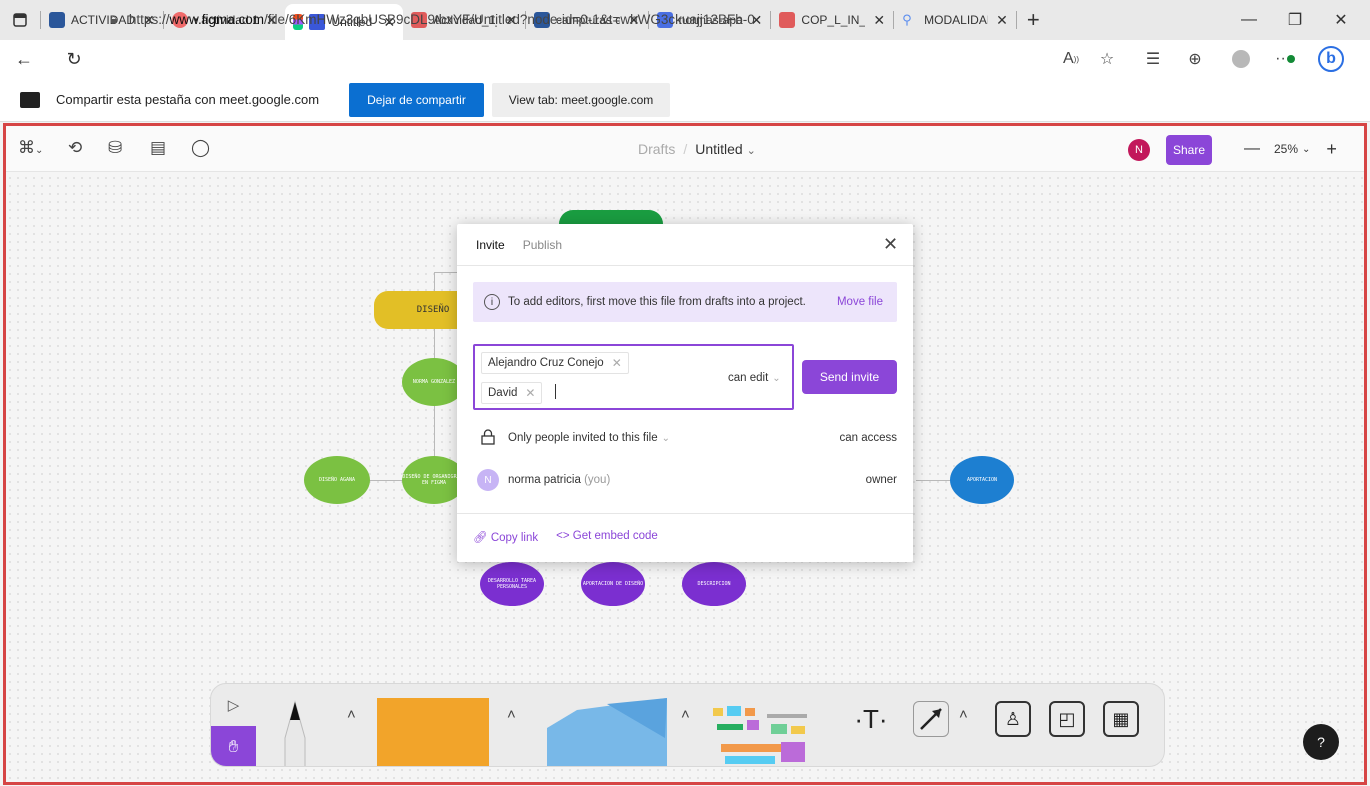 The width and height of the screenshot is (1370, 786). Describe the element at coordinates (633, 377) in the screenshot. I see `invite-input: Alejandro Cruz Conejo ✕ David ✕ can edit ⌄` at that location.